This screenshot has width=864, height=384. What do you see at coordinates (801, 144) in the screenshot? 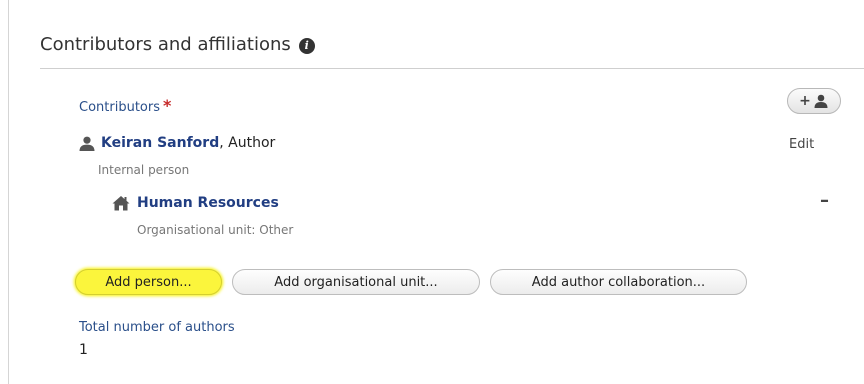
I see `edit-contributor-link: Edit` at bounding box center [801, 144].